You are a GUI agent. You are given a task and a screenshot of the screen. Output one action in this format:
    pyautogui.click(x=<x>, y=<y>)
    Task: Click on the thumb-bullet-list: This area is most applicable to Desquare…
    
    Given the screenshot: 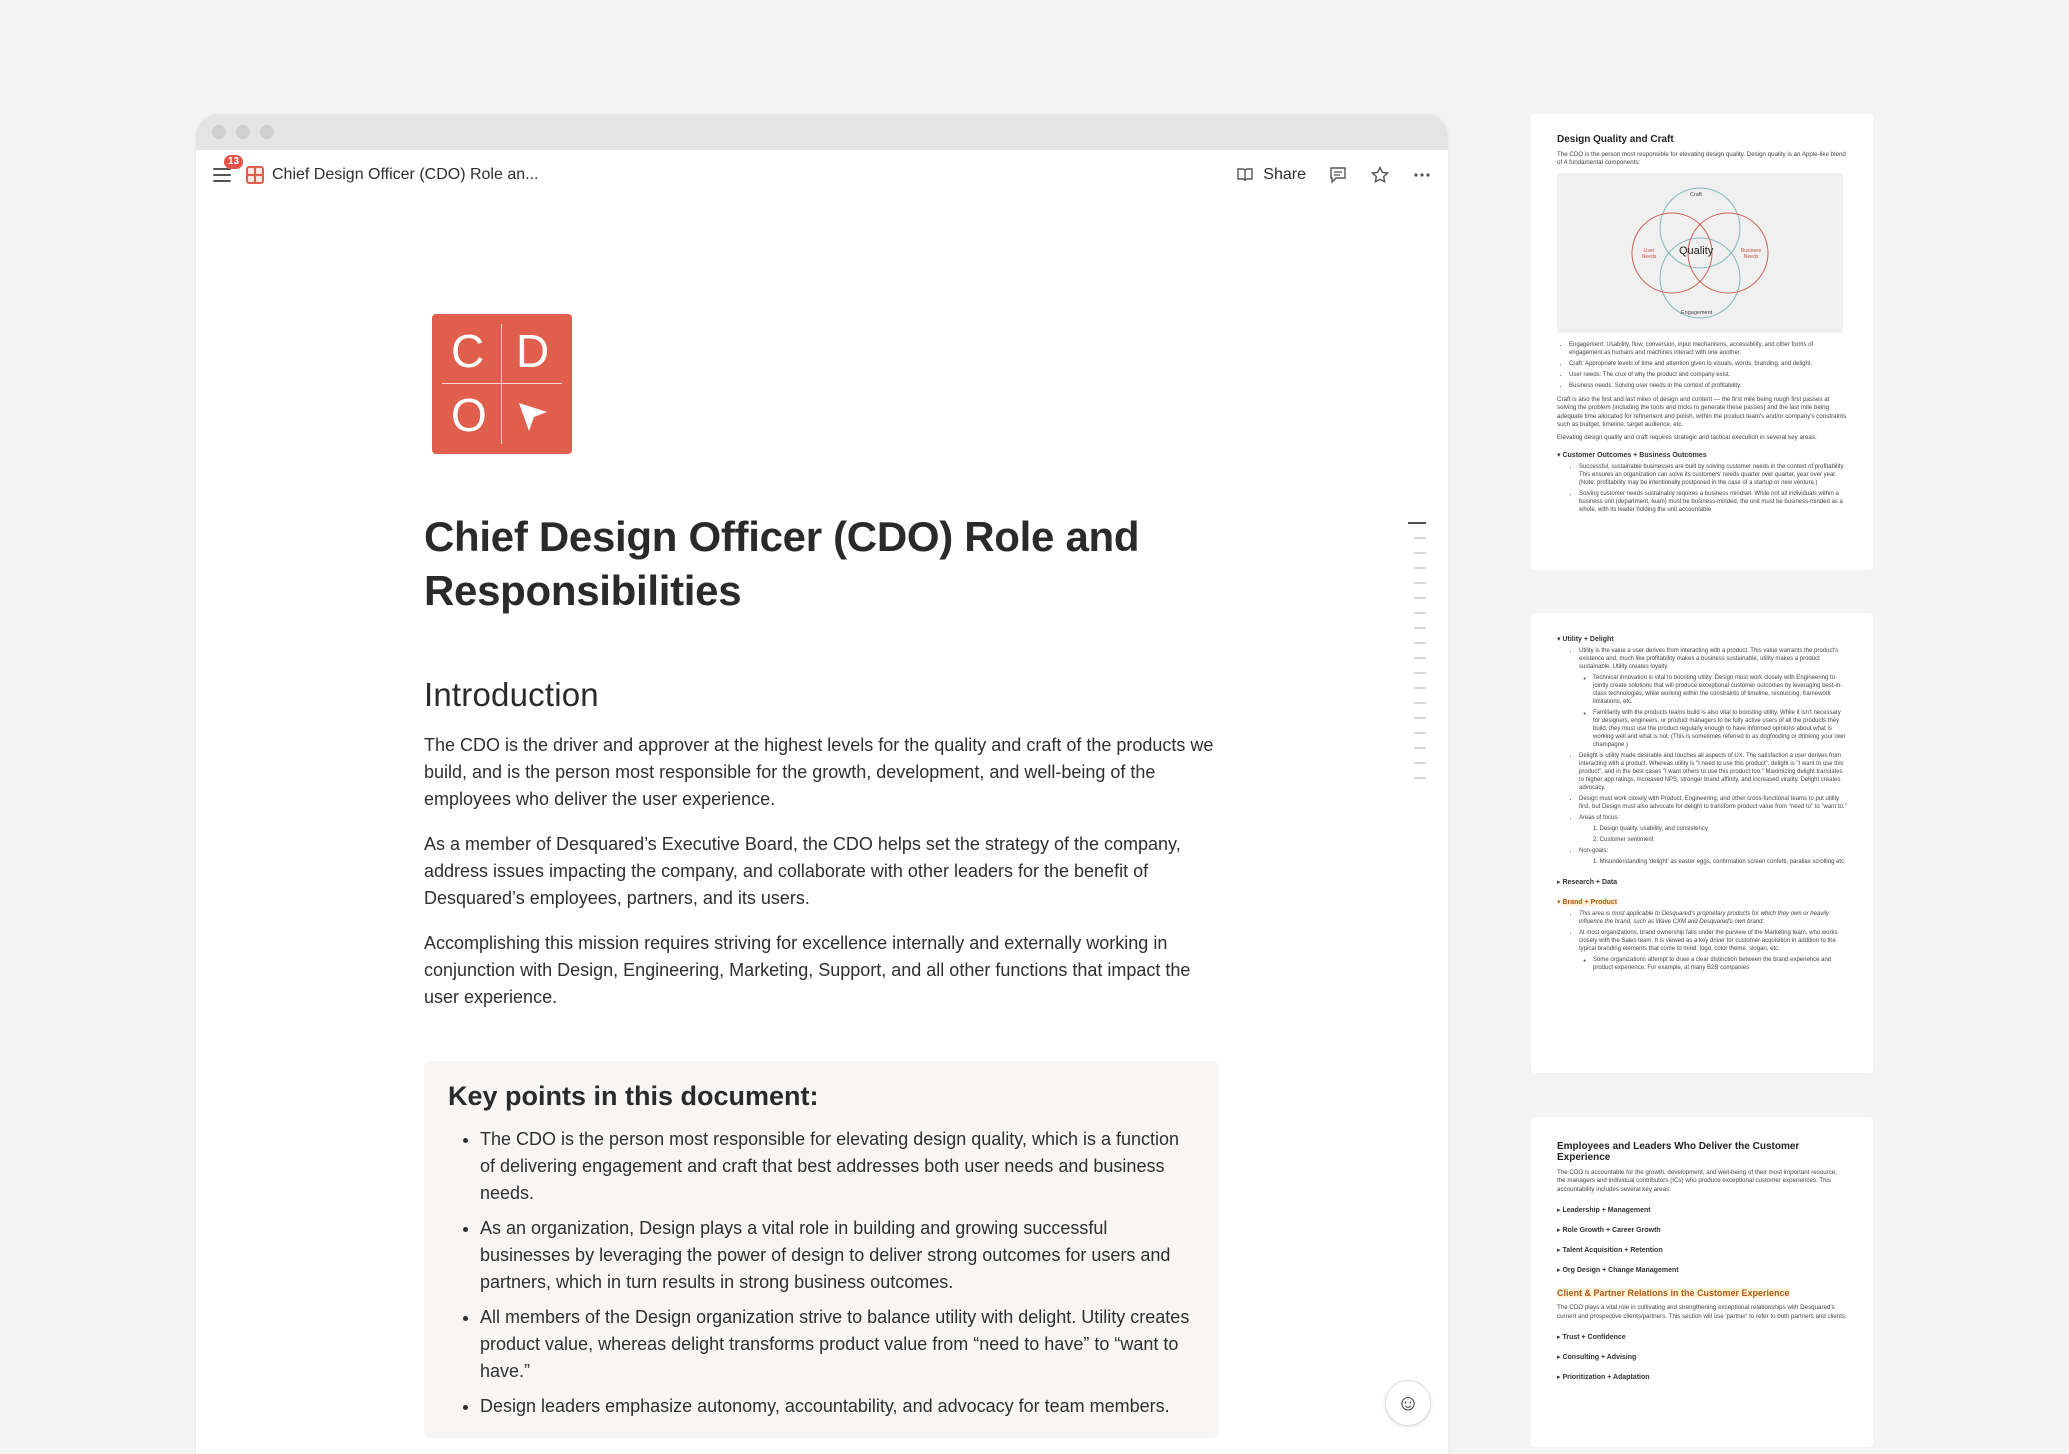 What is the action you would take?
    pyautogui.click(x=1702, y=941)
    